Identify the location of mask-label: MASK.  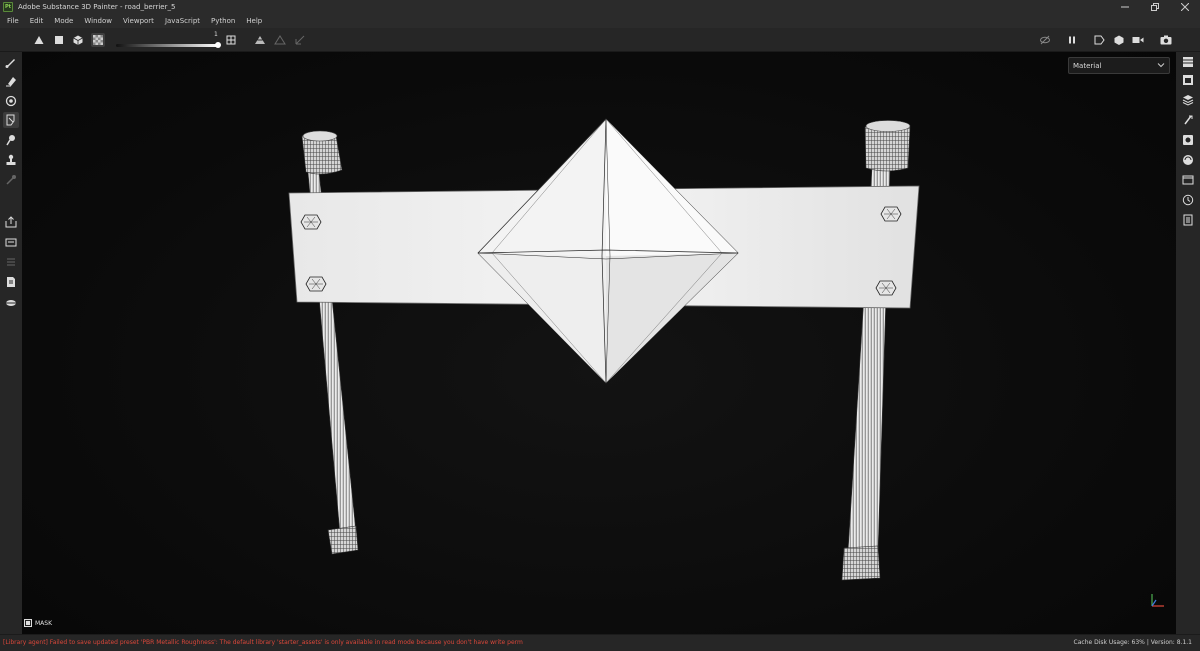
(44, 623).